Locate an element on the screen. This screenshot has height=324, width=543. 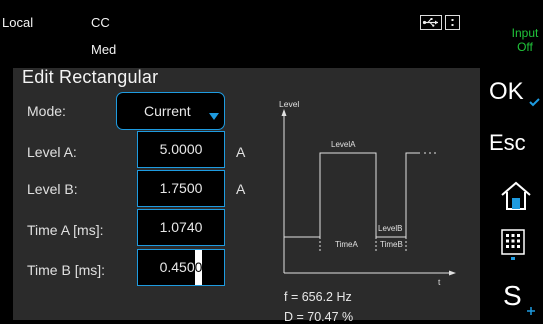
checkmark-icon is located at coordinates (534, 103).